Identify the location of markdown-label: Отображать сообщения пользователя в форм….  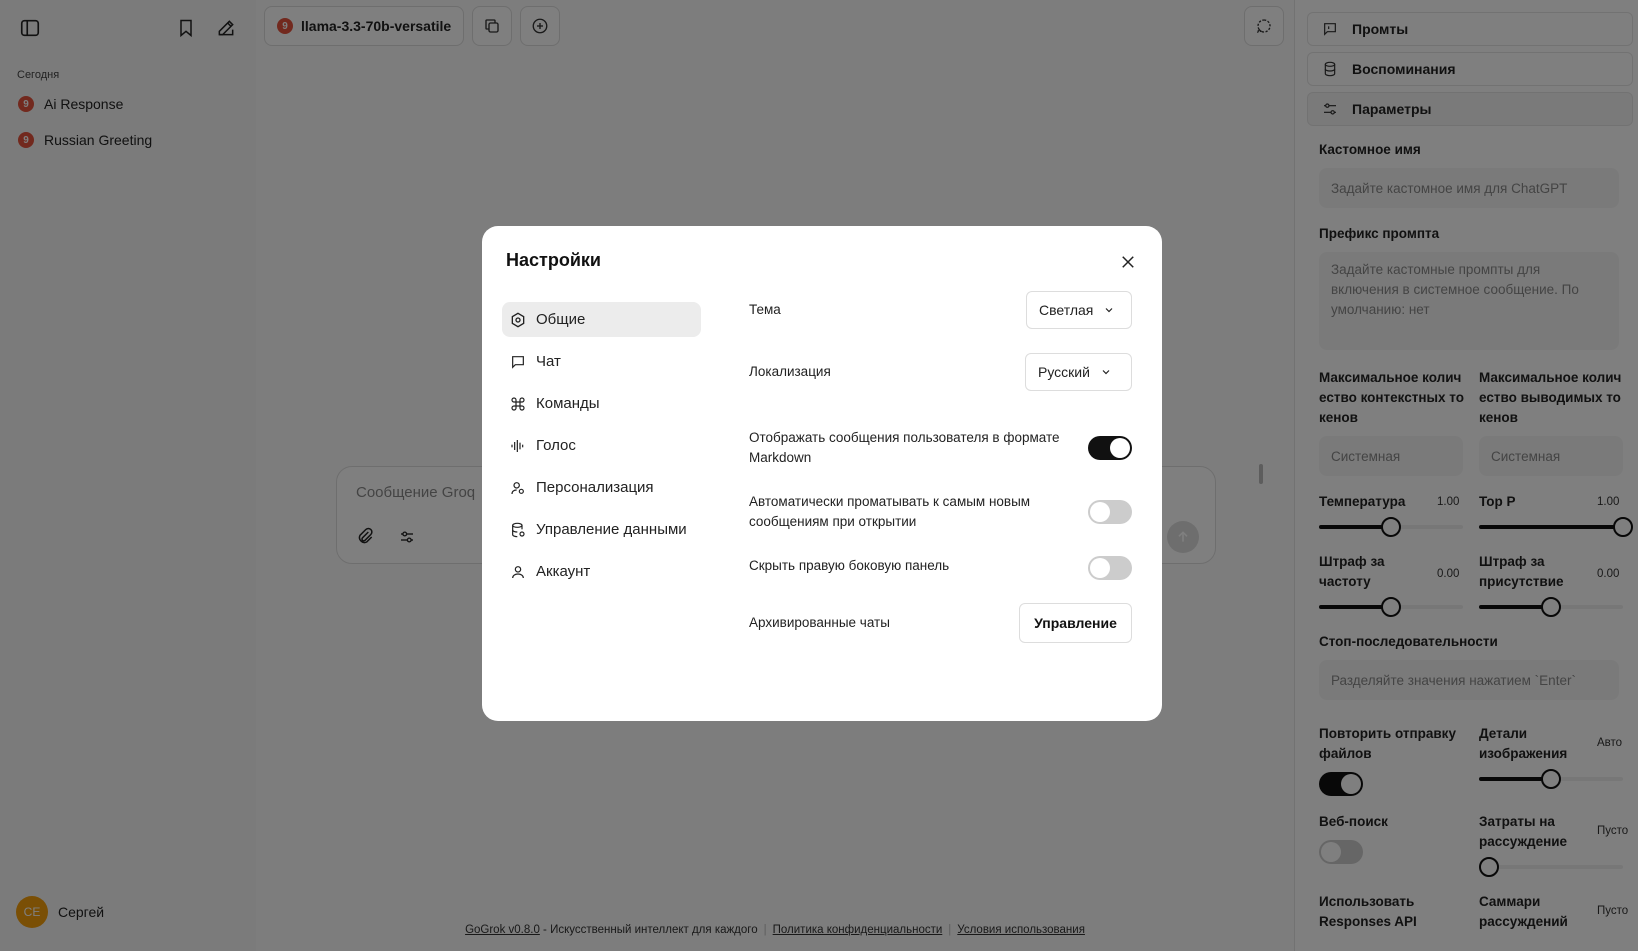
(904, 447).